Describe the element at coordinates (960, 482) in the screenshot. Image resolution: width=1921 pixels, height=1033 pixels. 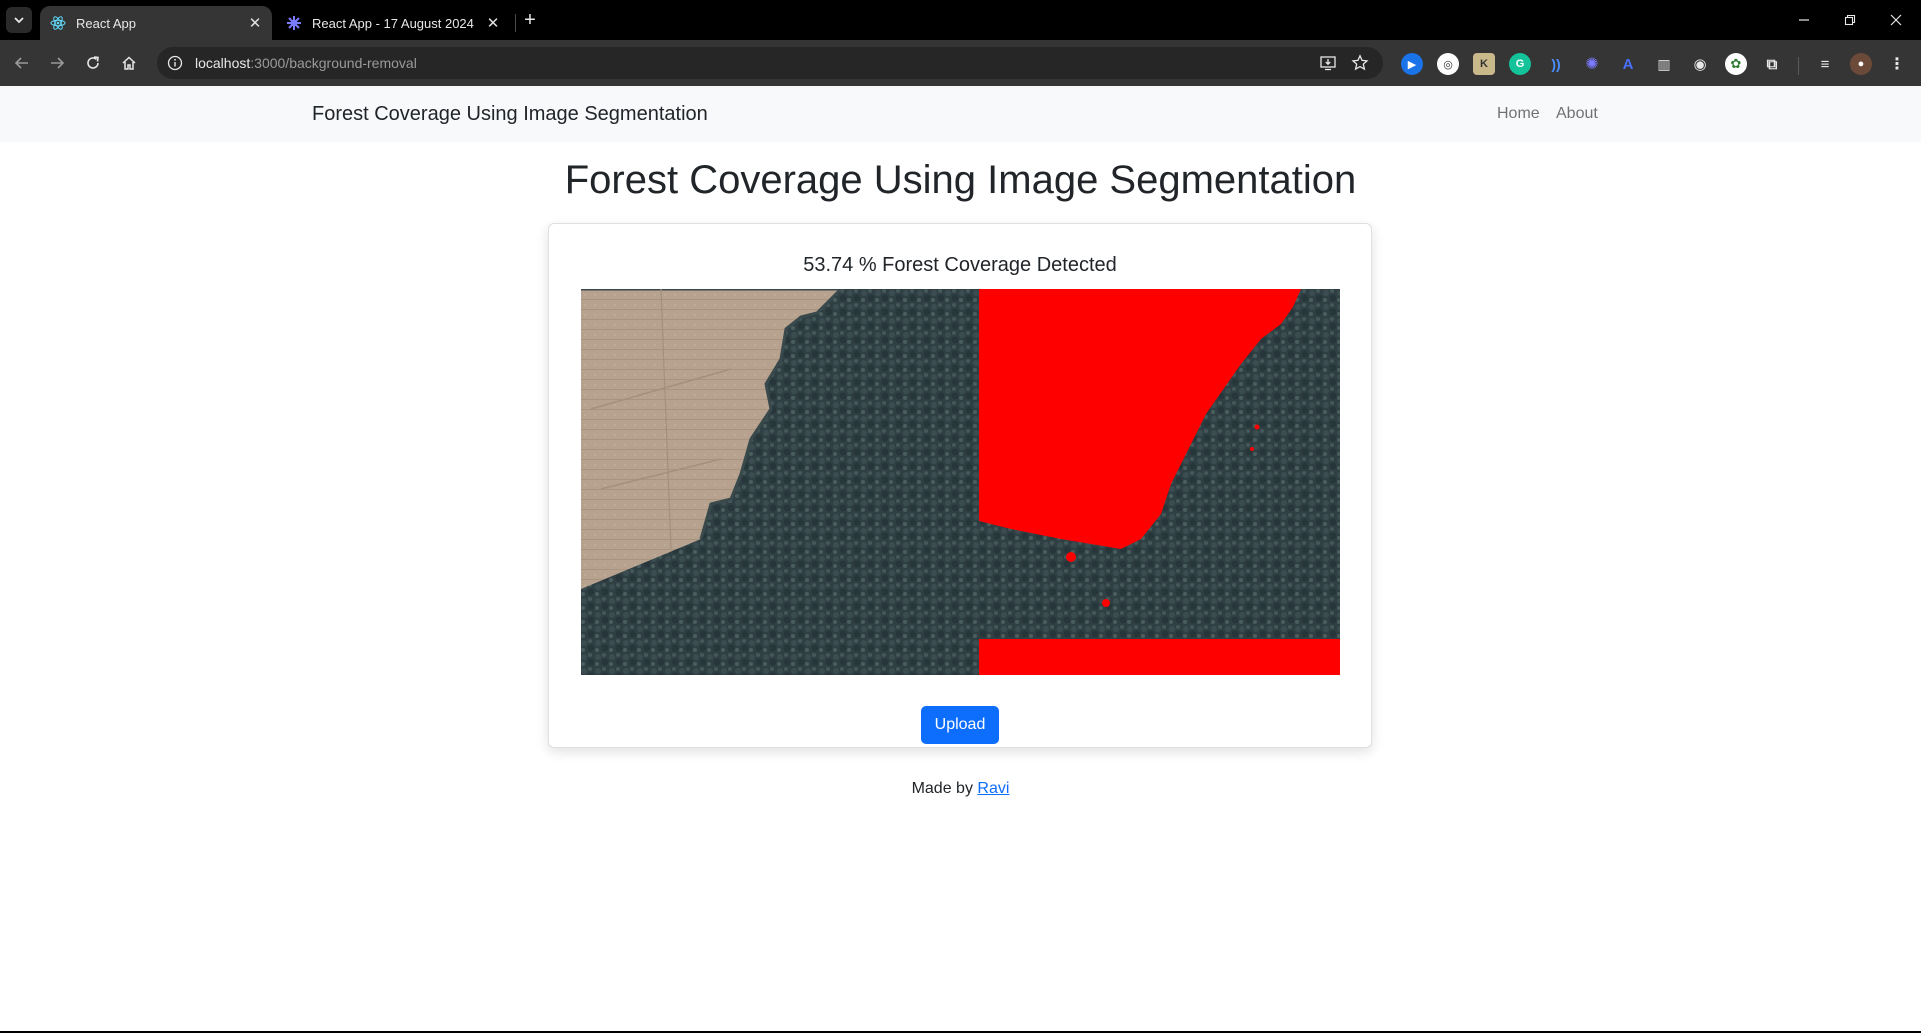
I see `segmentation-result-image` at that location.